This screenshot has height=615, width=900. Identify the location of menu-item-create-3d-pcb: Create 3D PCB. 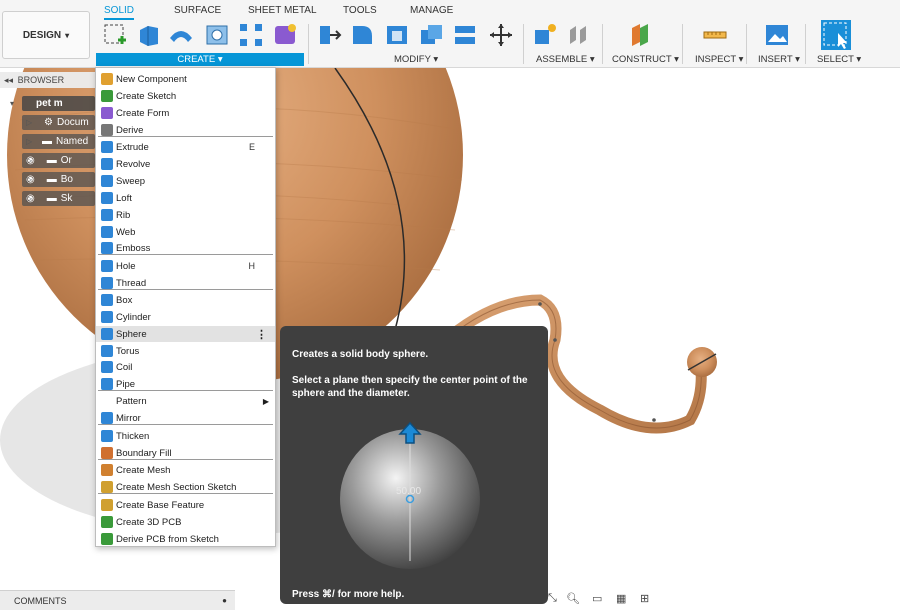
(185, 522).